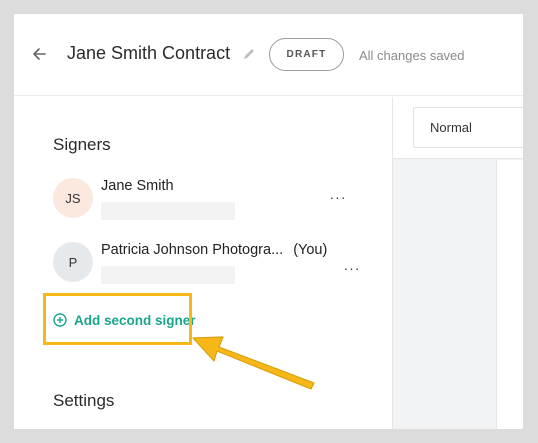  I want to click on document-page, so click(509, 294).